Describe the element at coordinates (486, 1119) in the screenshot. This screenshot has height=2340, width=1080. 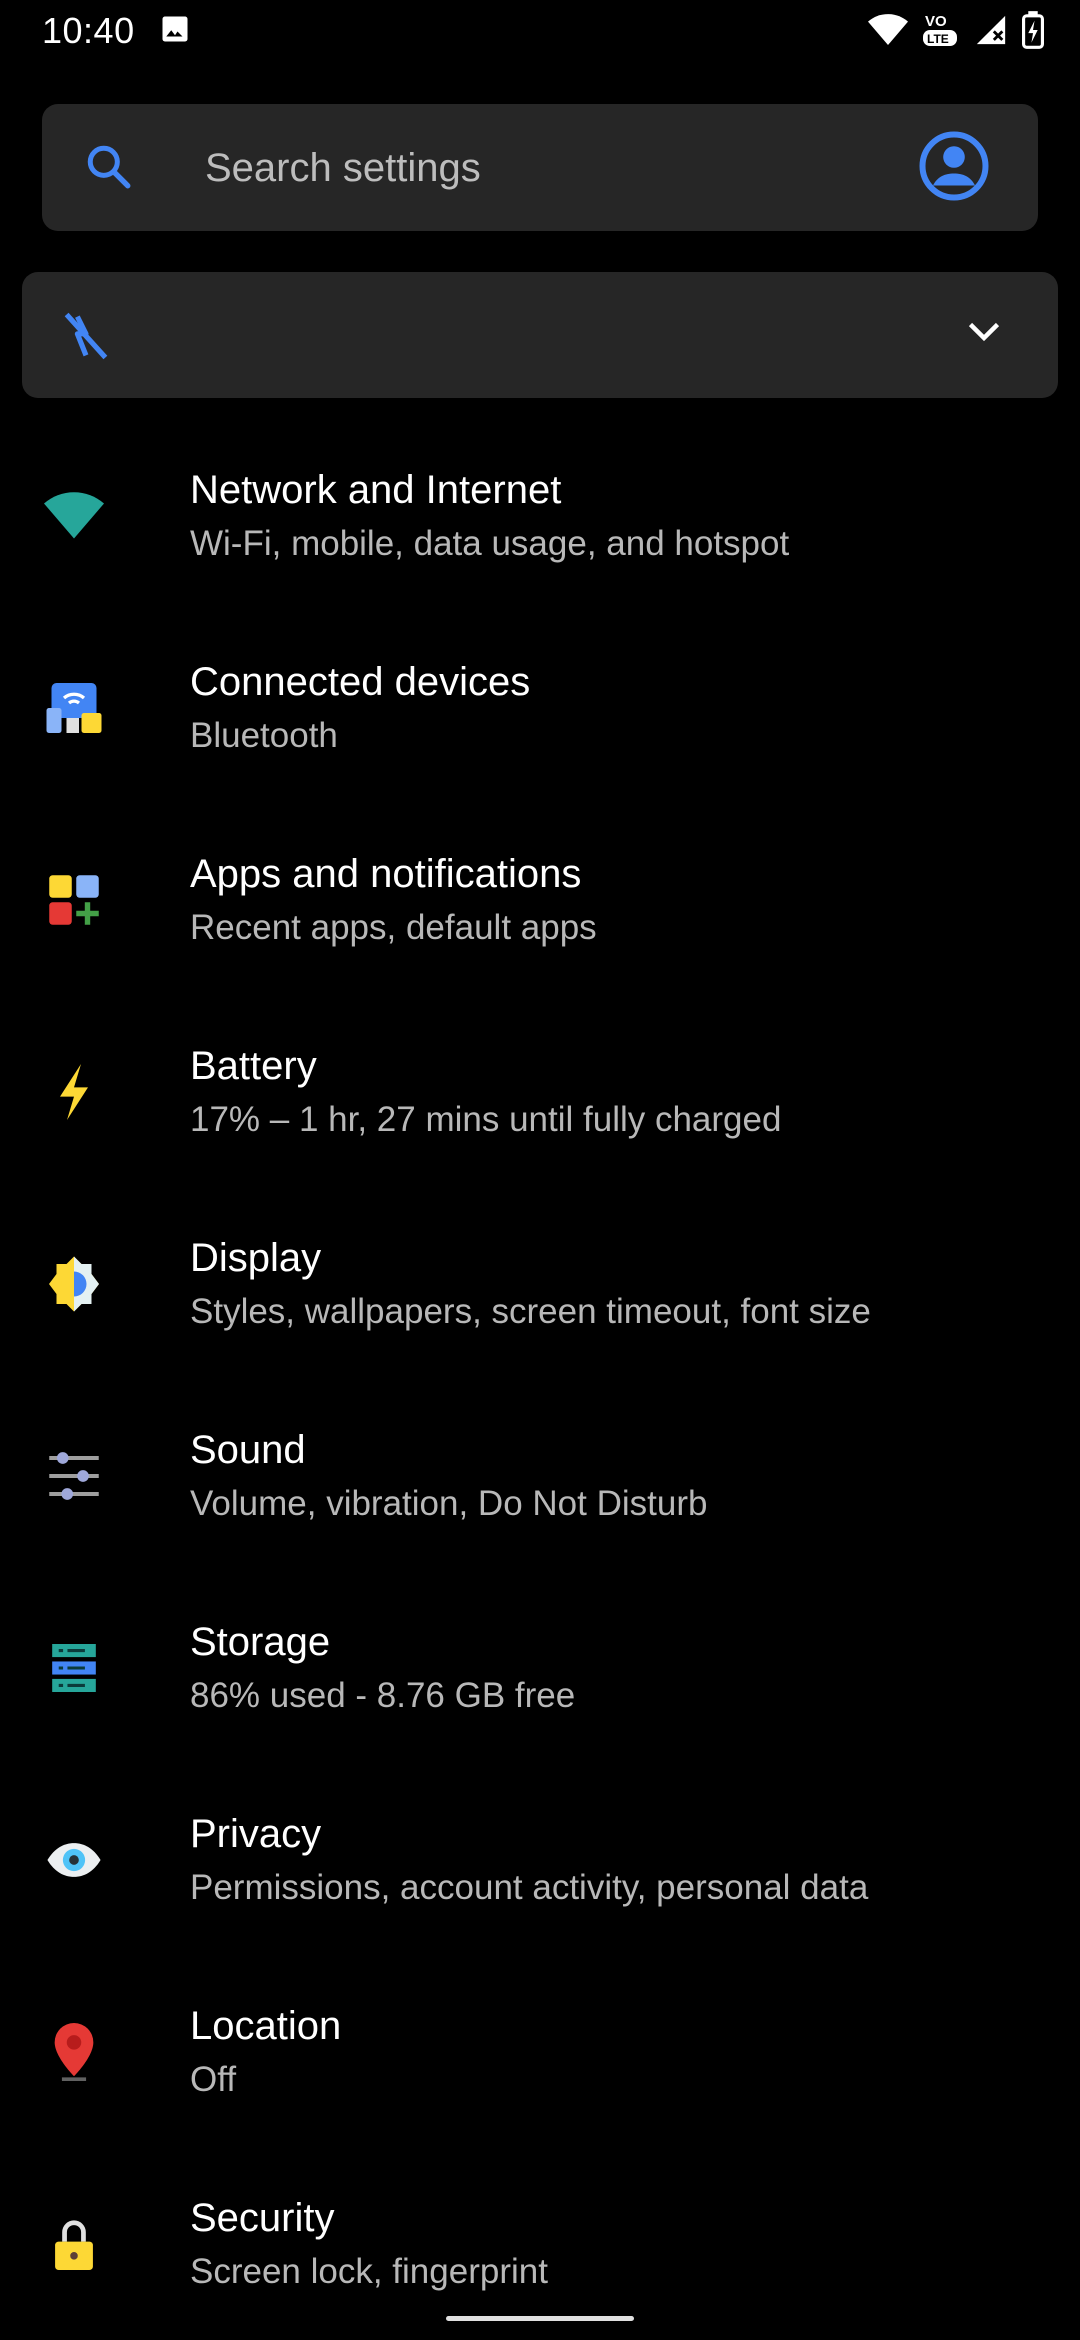
I see `item-subtitle: 17% – 1 hr, 27 mins until fully charged` at that location.